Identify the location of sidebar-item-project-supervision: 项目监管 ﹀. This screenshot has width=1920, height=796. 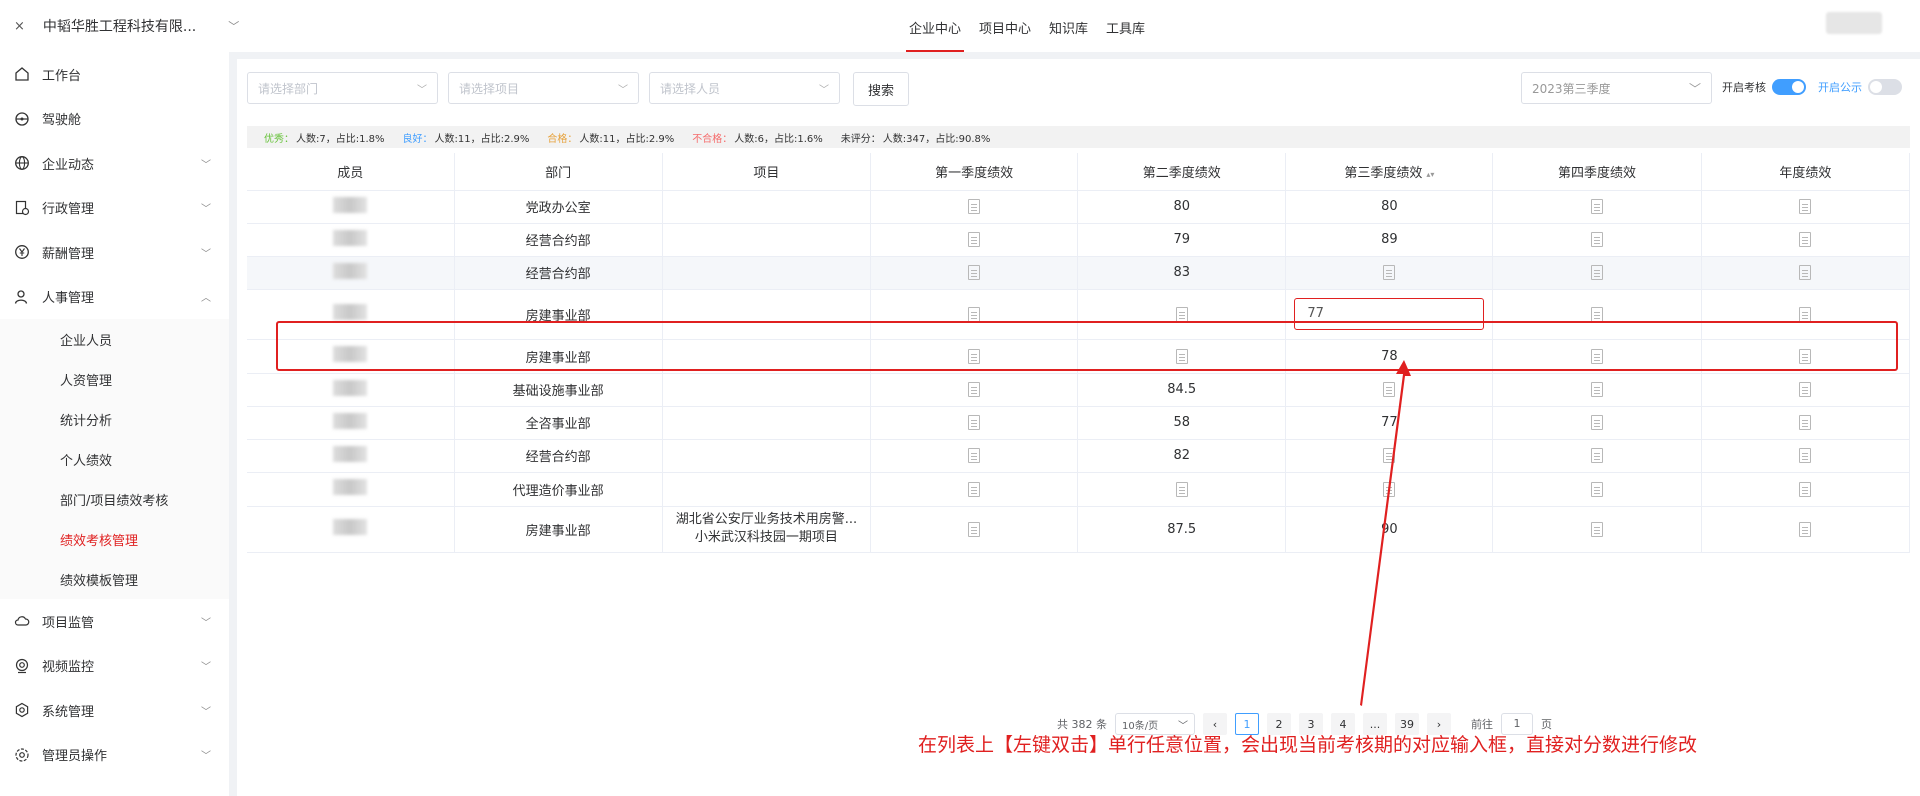
(114, 621).